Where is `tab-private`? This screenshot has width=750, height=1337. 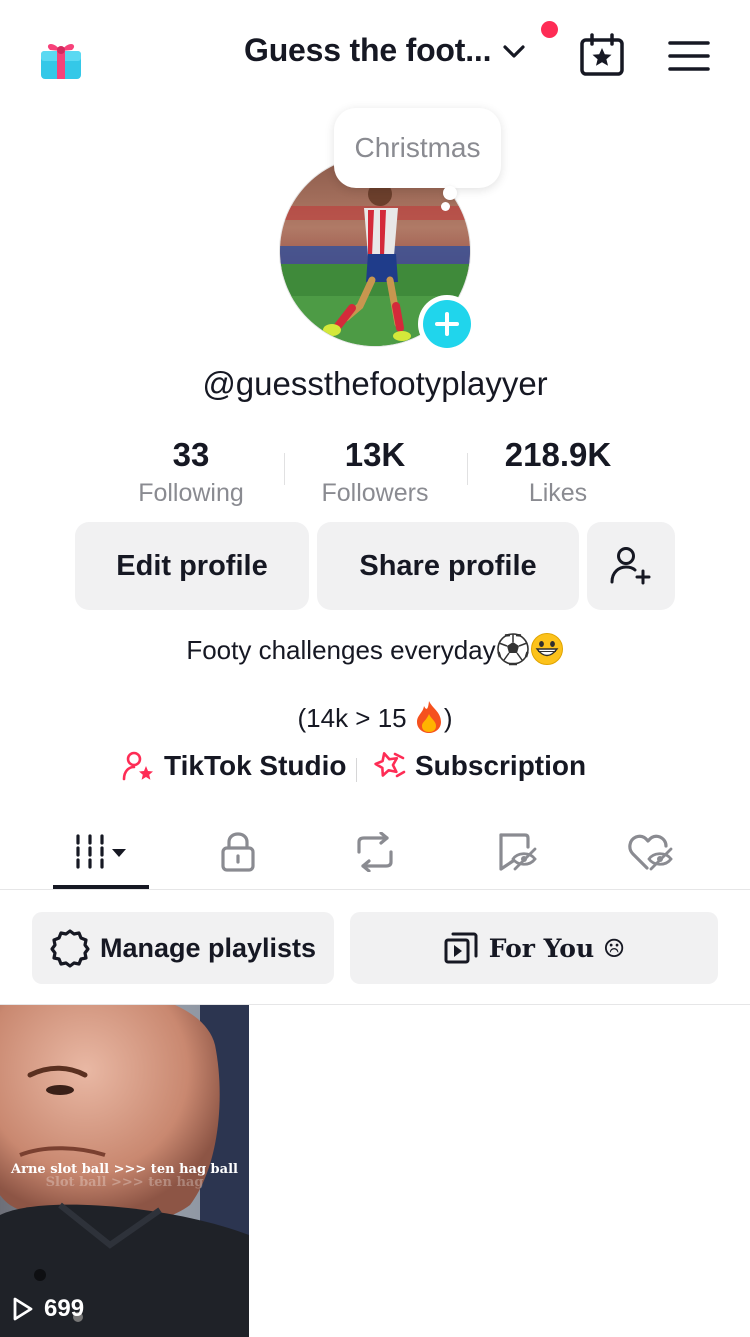
tab-private is located at coordinates (238, 852).